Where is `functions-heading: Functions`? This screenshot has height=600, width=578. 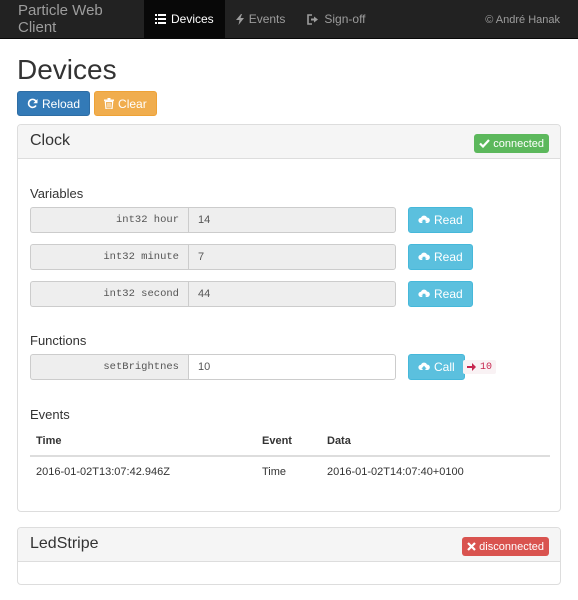 functions-heading: Functions is located at coordinates (58, 340).